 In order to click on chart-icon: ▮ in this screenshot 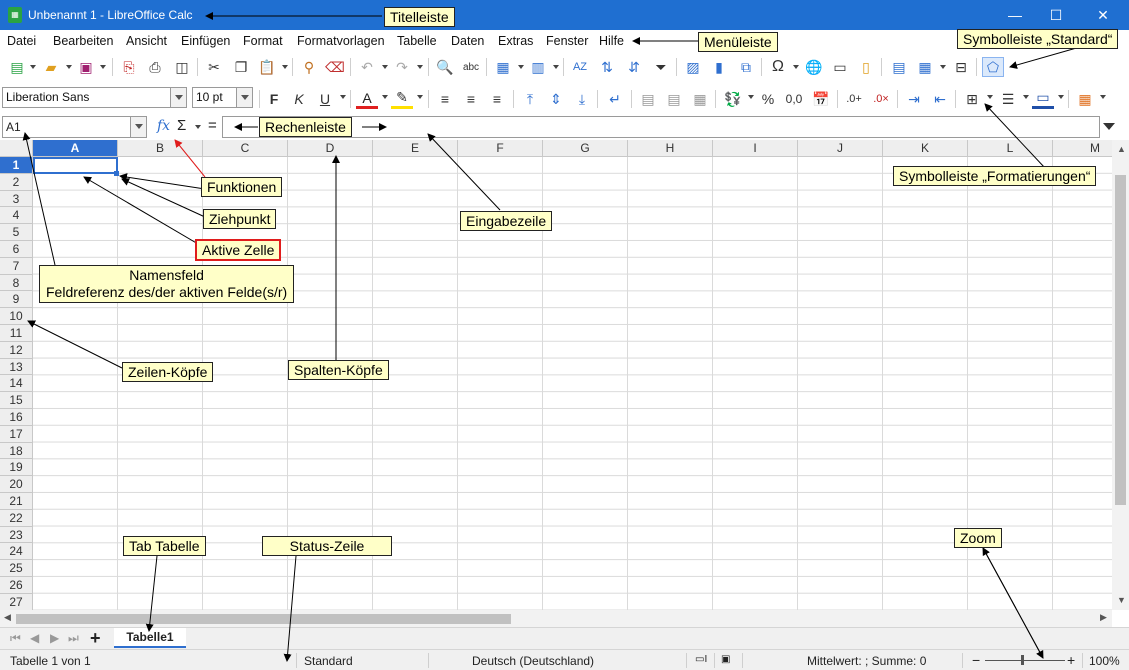, I will do `click(719, 67)`.